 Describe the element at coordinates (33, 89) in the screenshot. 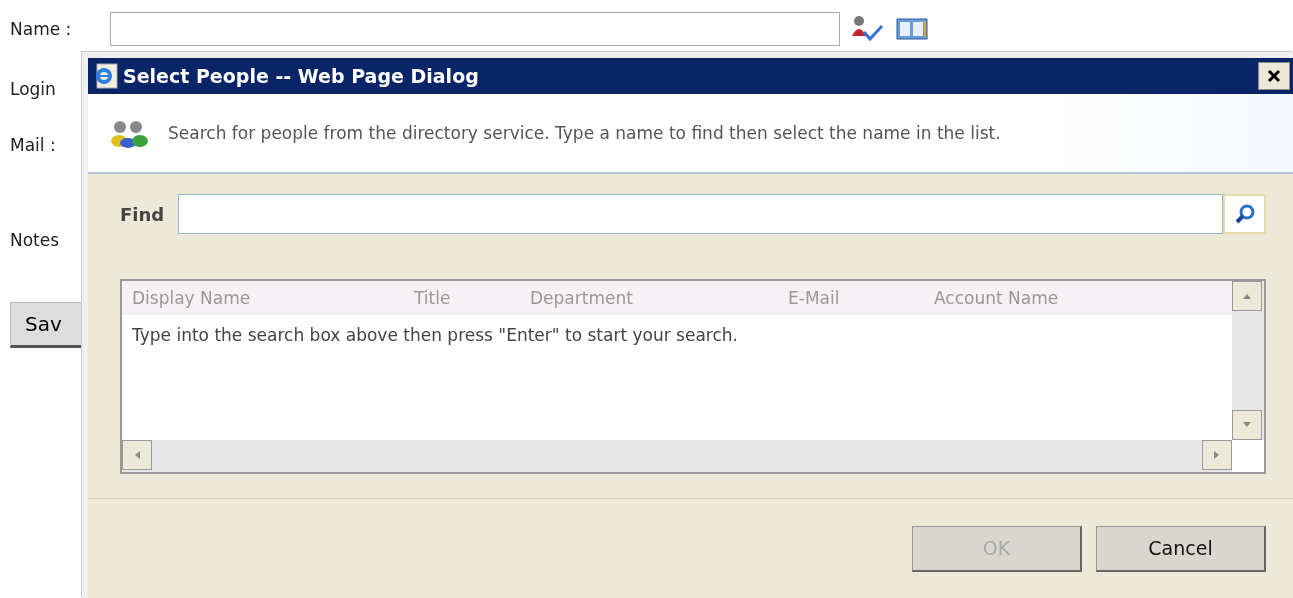

I see `field-label: Login` at that location.